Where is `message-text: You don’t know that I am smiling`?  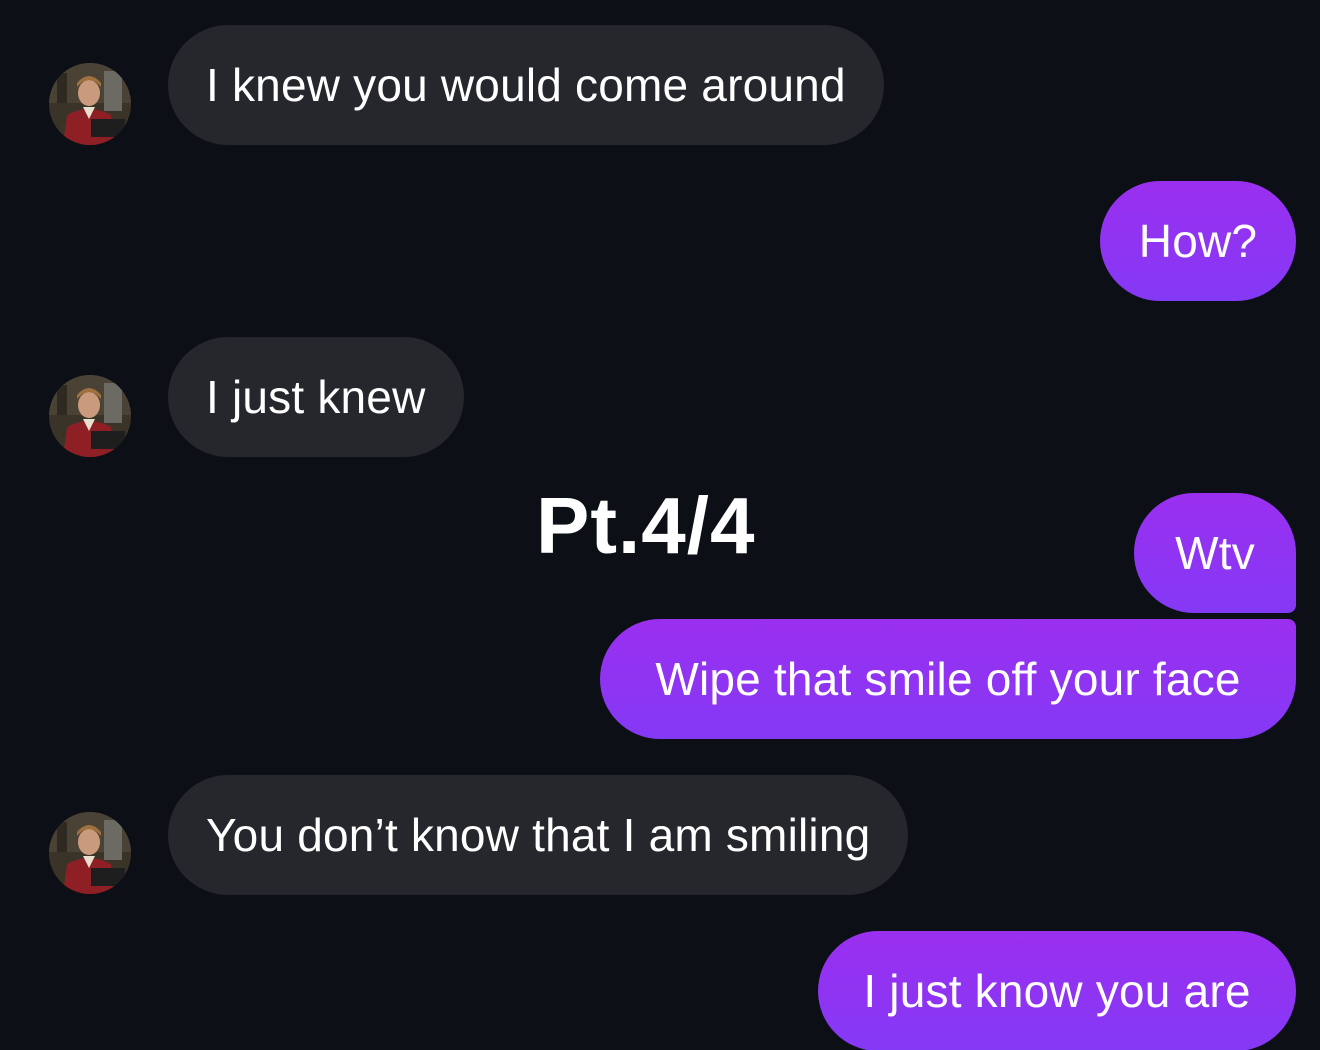 message-text: You don’t know that I am smiling is located at coordinates (538, 835).